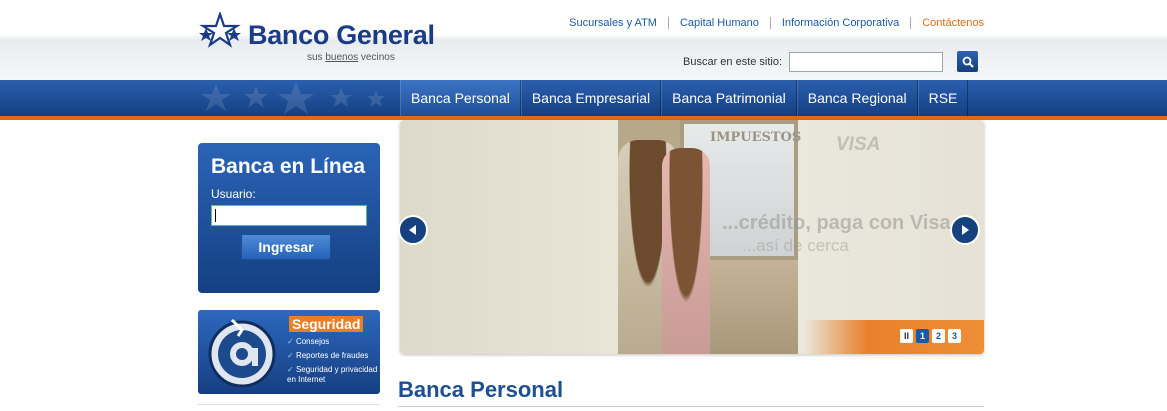 The width and height of the screenshot is (1167, 411). I want to click on text-caret, so click(215, 215).